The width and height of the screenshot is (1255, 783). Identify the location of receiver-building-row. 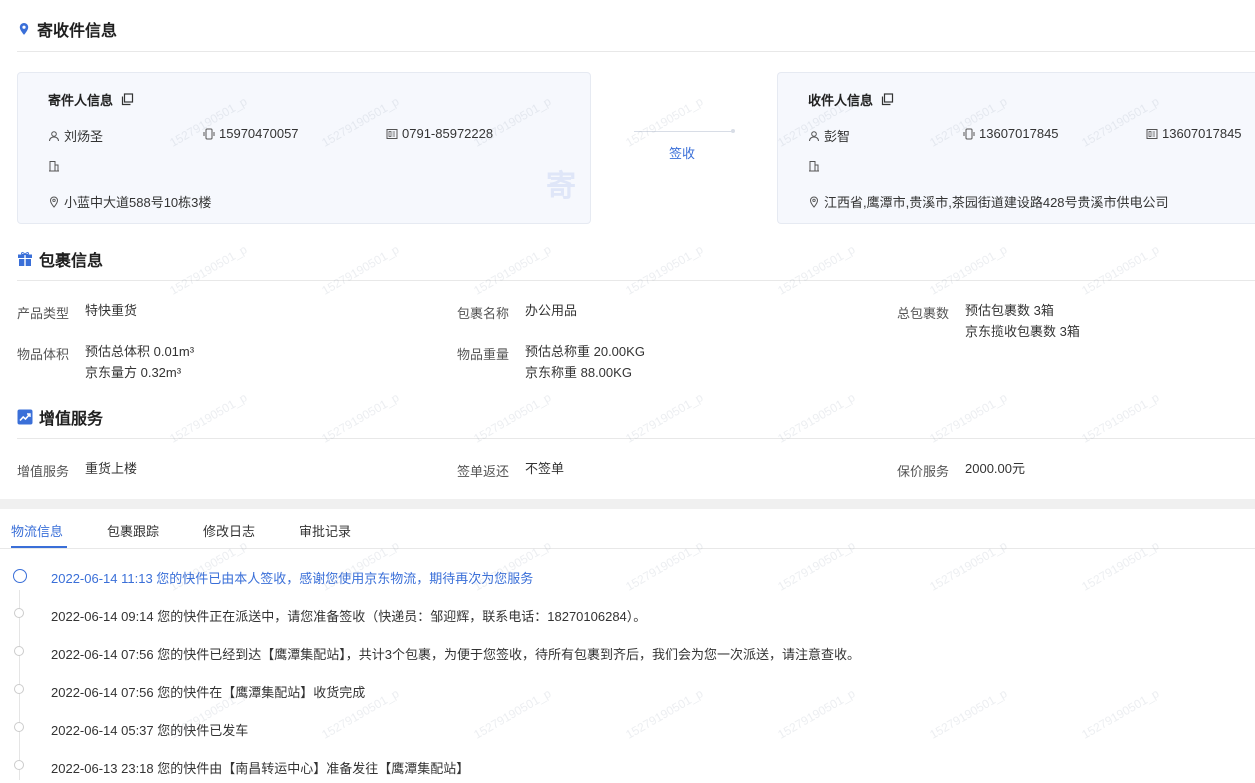
(814, 166).